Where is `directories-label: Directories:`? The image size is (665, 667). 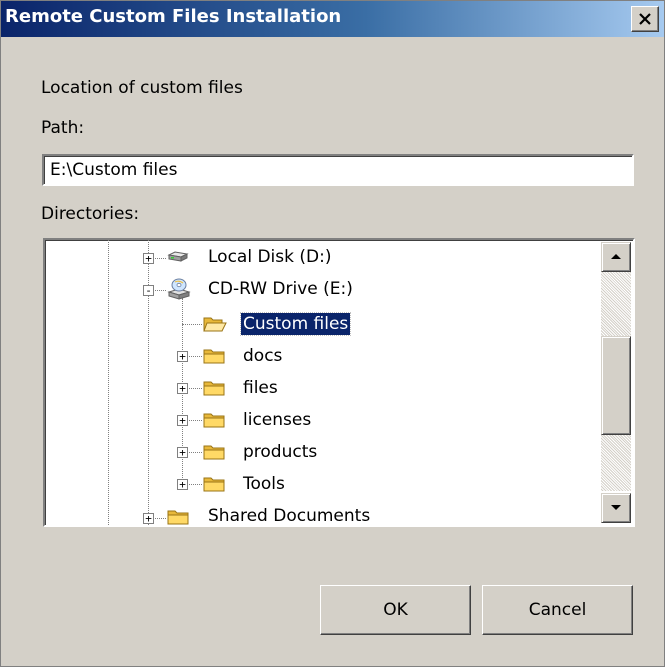
directories-label: Directories: is located at coordinates (90, 214).